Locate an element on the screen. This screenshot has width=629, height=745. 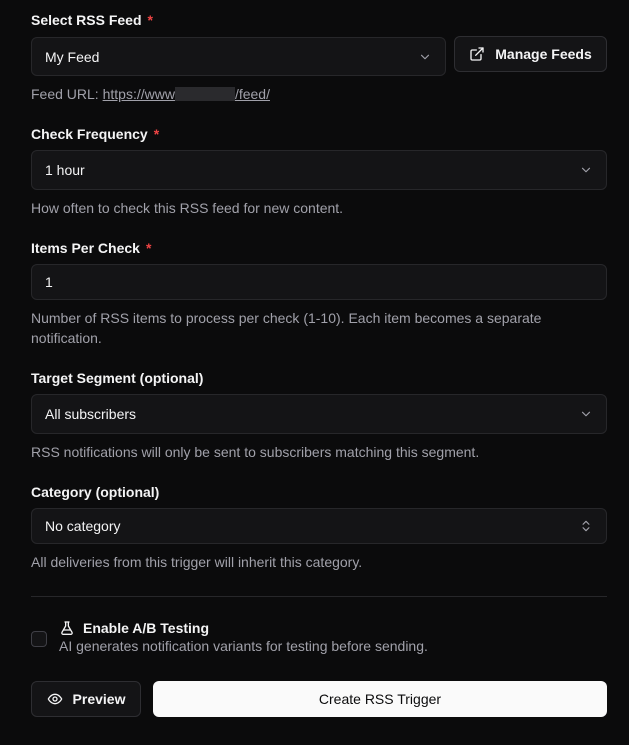
items-help-line-2: notification. is located at coordinates (66, 338).